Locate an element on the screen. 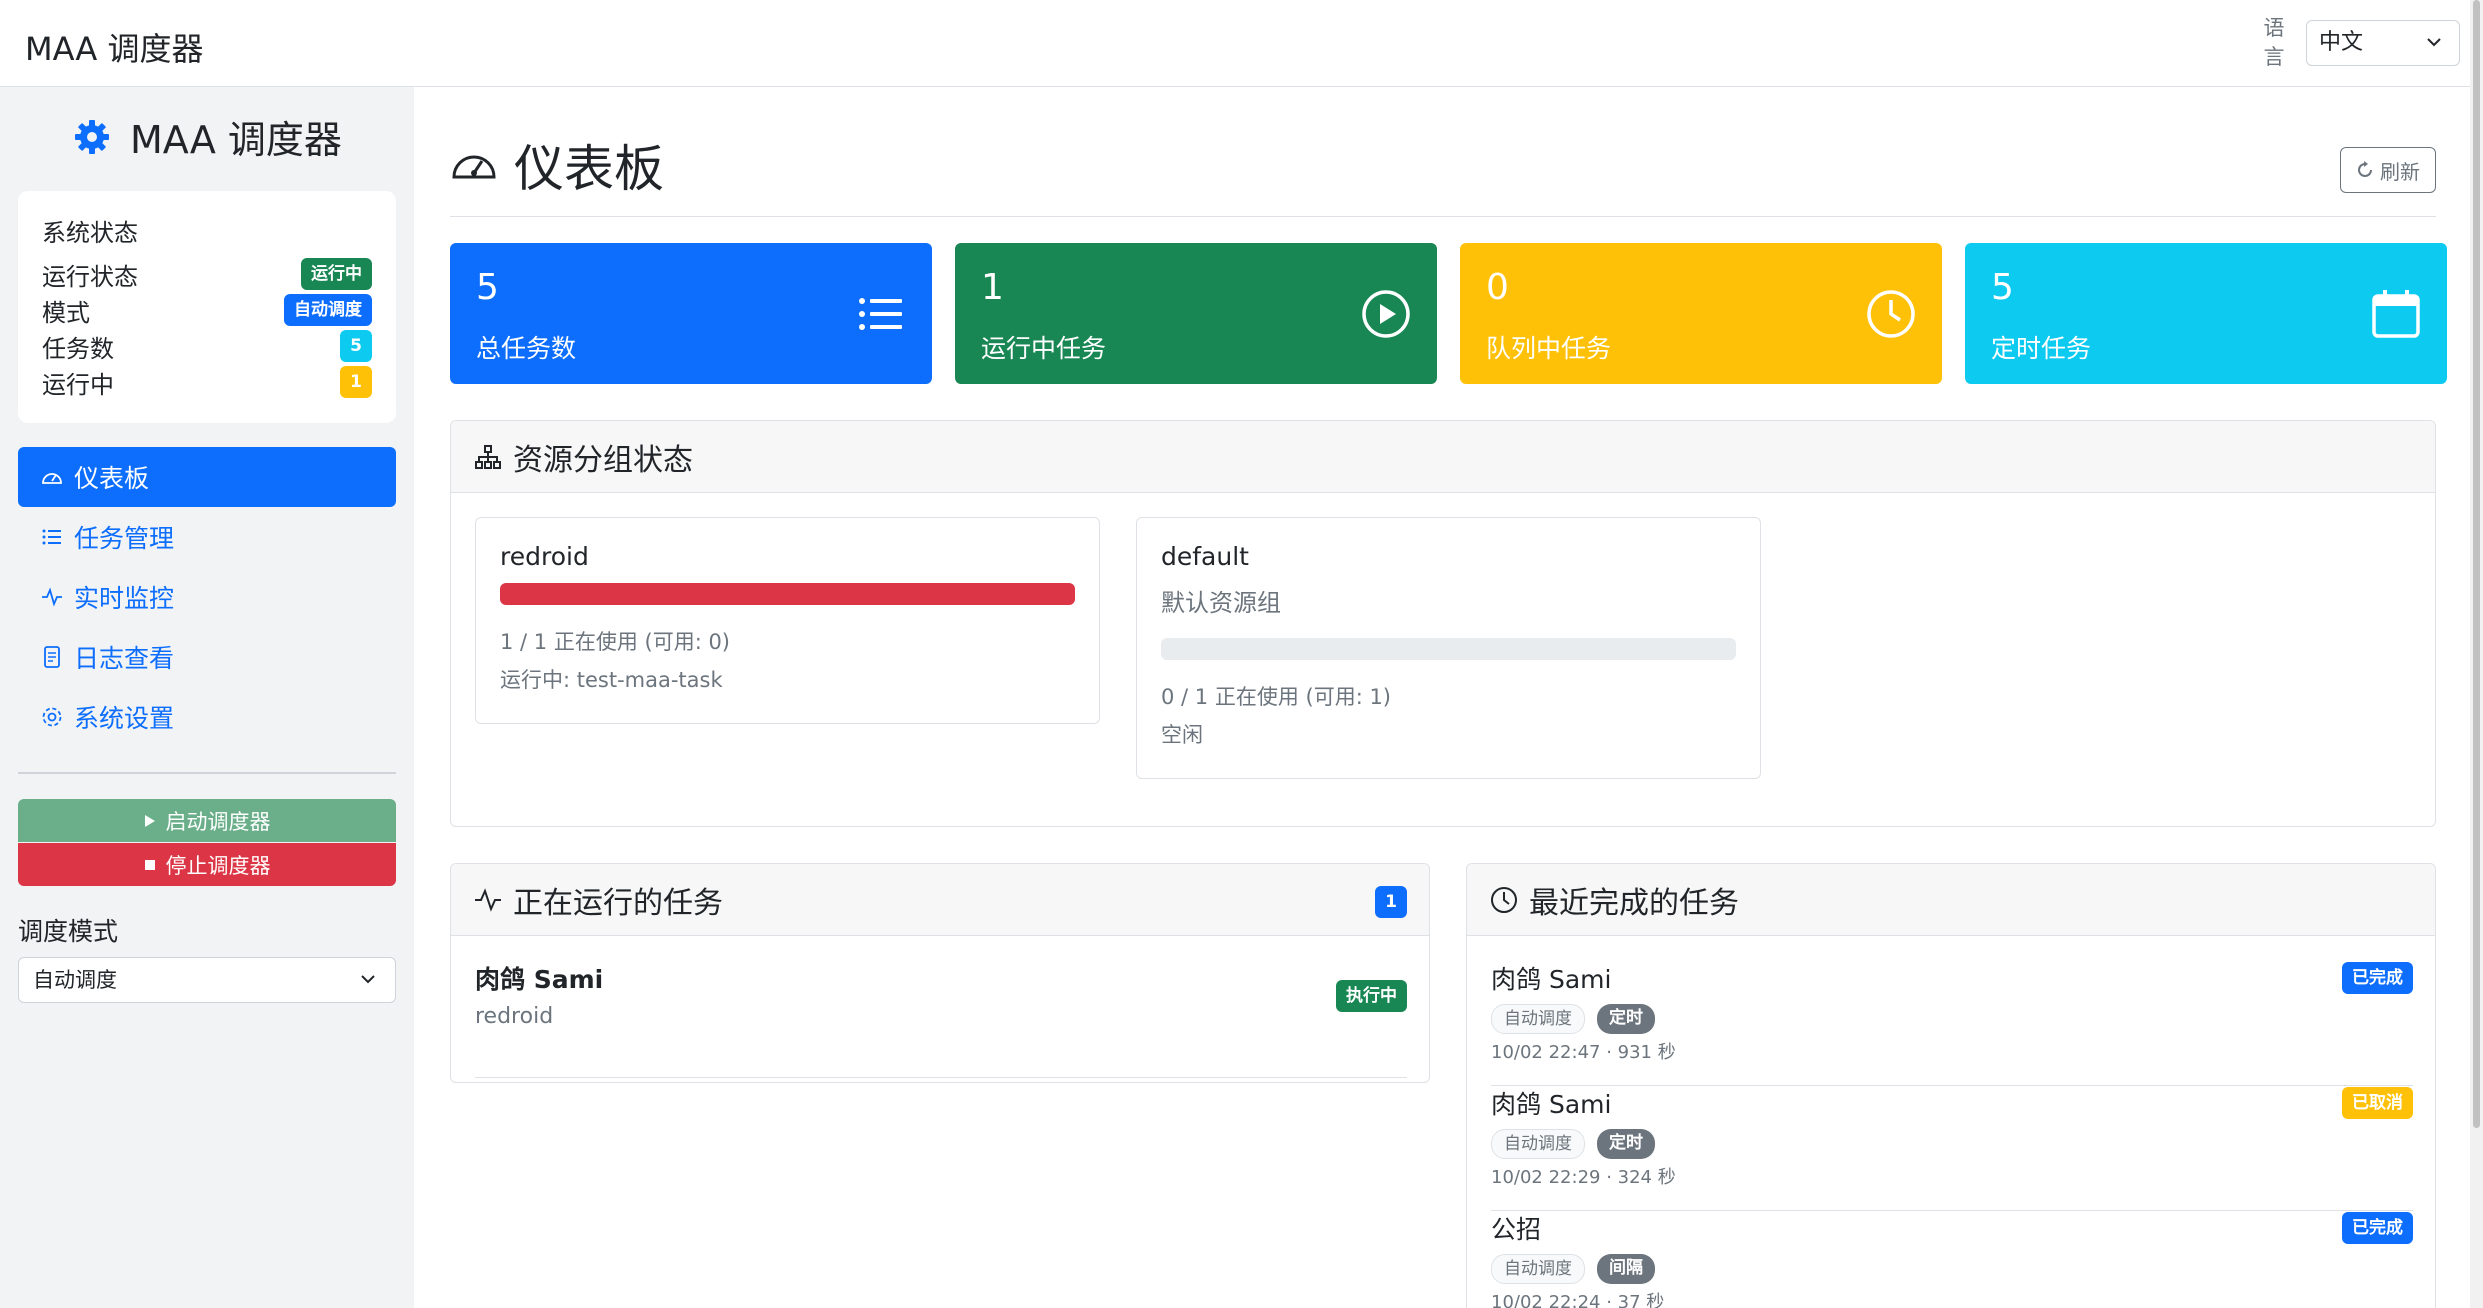 This screenshot has width=2483, height=1308. stop-scheduler-button: 停止调度器 is located at coordinates (207, 864).